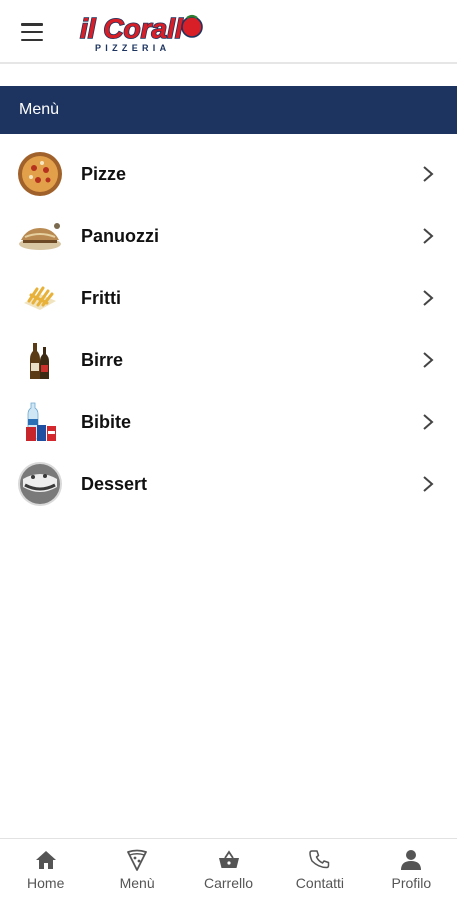 The height and width of the screenshot is (900, 457). I want to click on menu-item-fritti: Fritti, so click(228, 298).